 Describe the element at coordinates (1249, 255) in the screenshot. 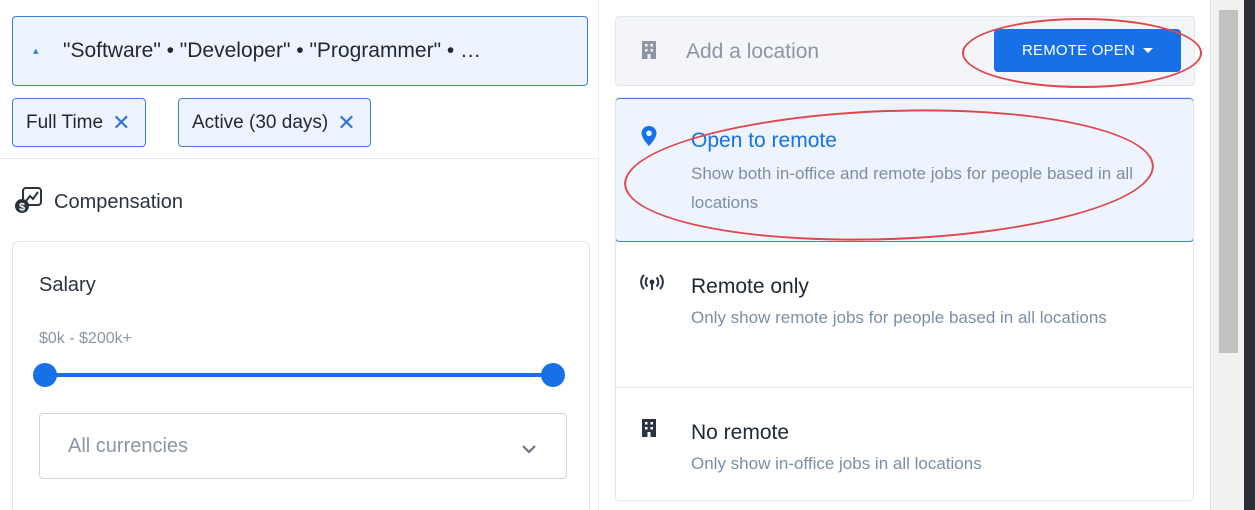

I see `window-edge` at that location.